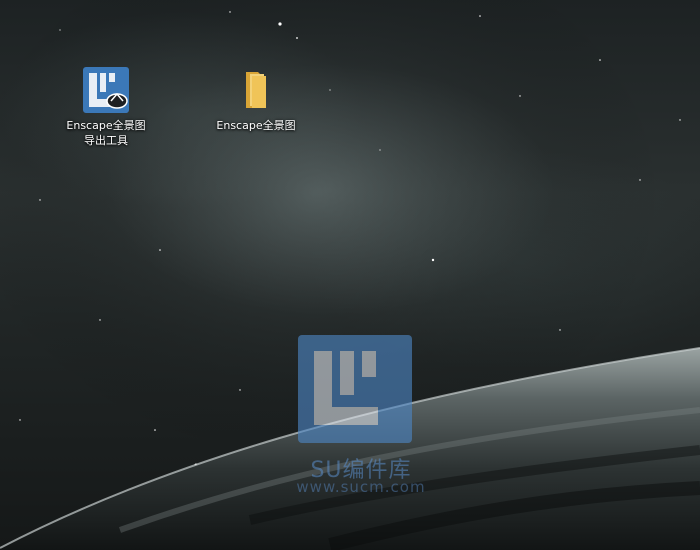  Describe the element at coordinates (106, 133) in the screenshot. I see `desktop-icon-label: Enscape全景图导出工具` at that location.